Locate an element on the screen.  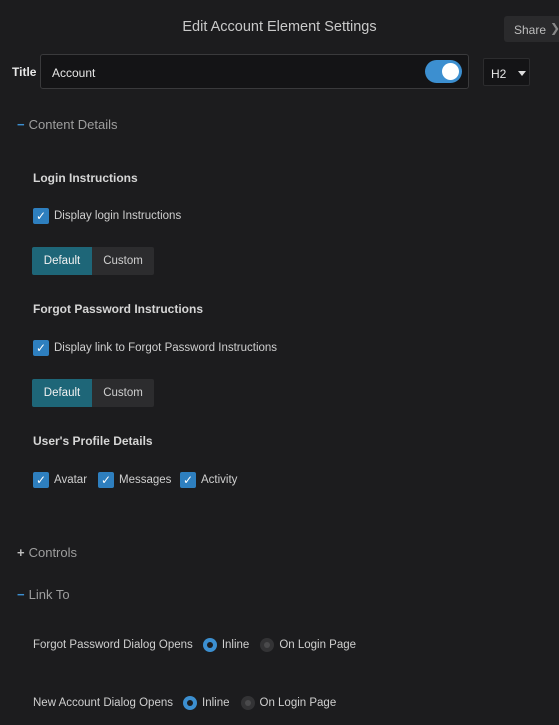
heading-level-value: H2 is located at coordinates (499, 74).